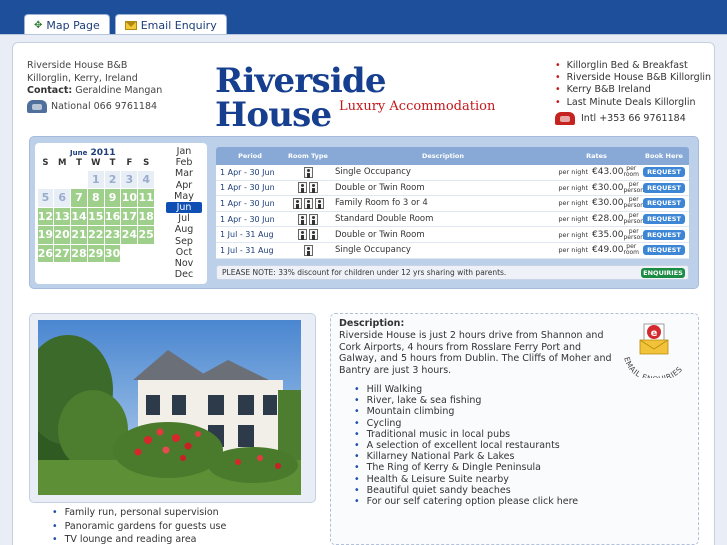  I want to click on feature-item: Hill Walking, so click(466, 389).